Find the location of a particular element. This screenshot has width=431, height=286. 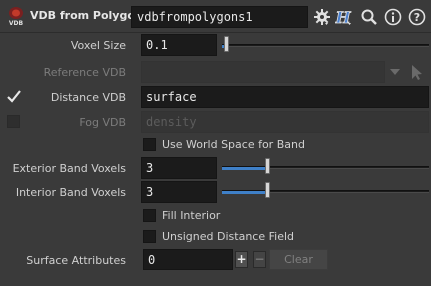

node-chooser-icon is located at coordinates (417, 72).